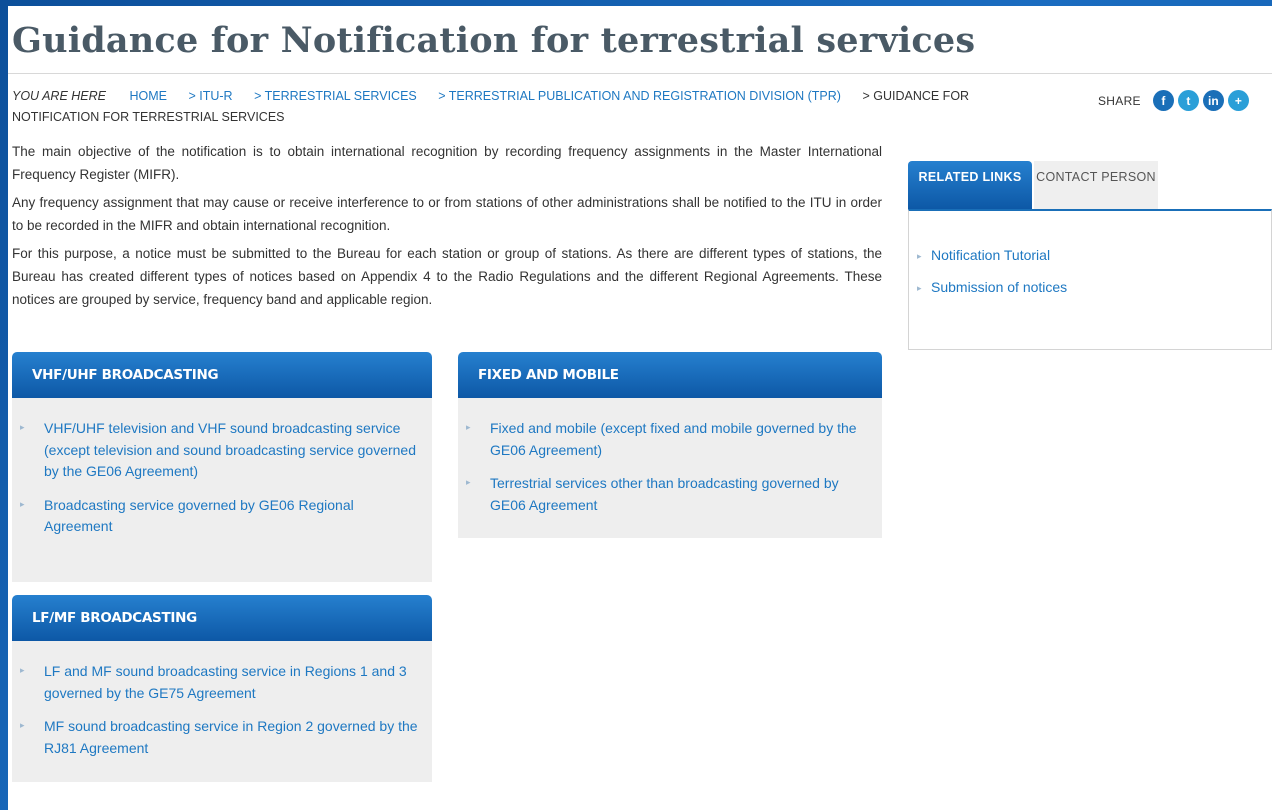 This screenshot has height=810, width=1272. Describe the element at coordinates (1213, 100) in the screenshot. I see `linkedin-icon: in` at that location.